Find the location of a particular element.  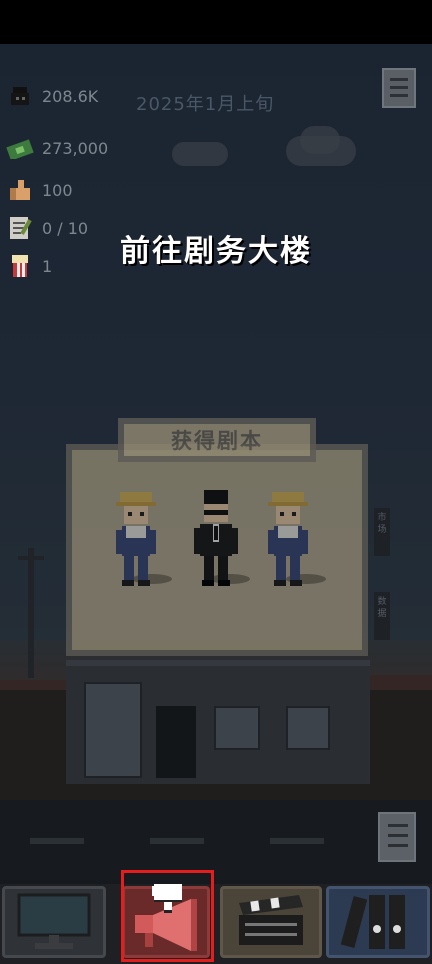

side-sign-market: 市场 is located at coordinates (382, 532).